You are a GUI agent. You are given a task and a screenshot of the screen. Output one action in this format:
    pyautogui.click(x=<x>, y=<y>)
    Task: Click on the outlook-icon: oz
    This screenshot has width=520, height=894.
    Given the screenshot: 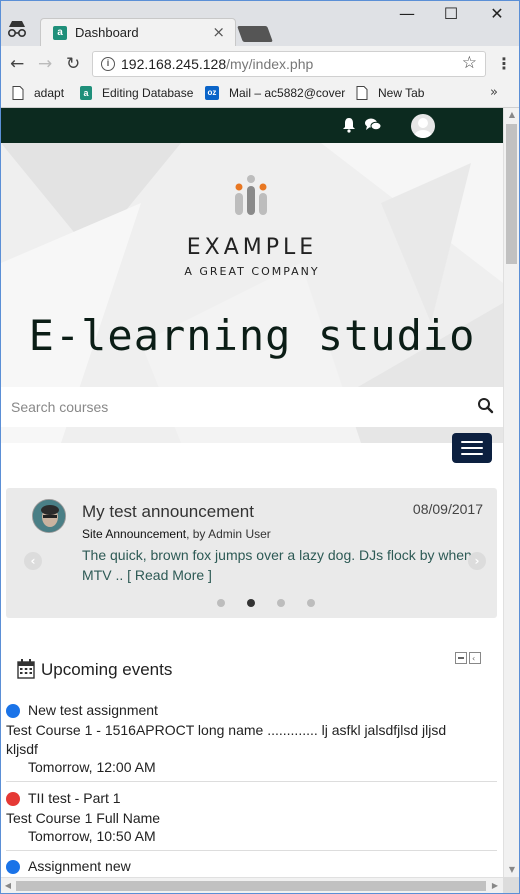 What is the action you would take?
    pyautogui.click(x=212, y=93)
    